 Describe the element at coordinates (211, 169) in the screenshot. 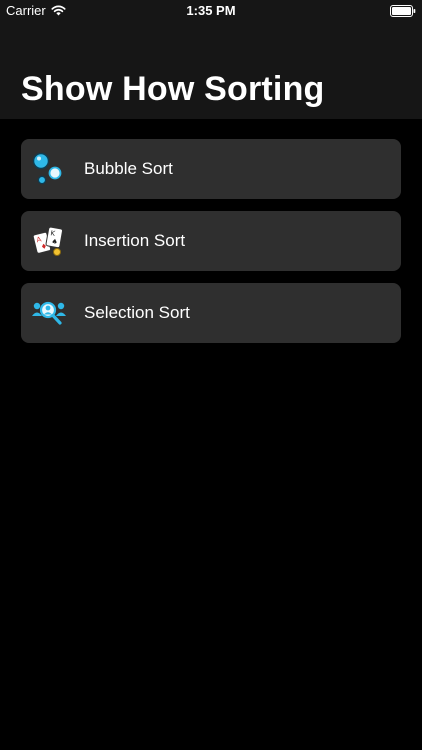

I see `list-item-bubble-sort: Bubble Sort` at that location.